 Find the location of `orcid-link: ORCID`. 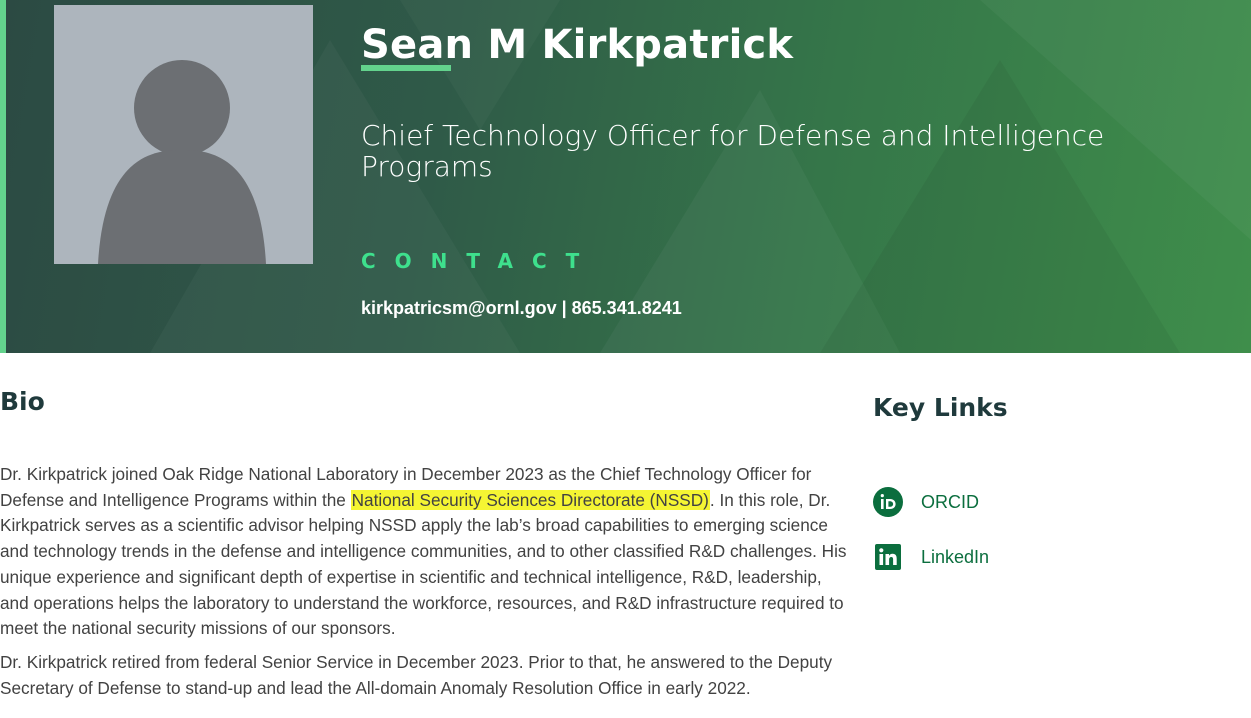

orcid-link: ORCID is located at coordinates (926, 502).